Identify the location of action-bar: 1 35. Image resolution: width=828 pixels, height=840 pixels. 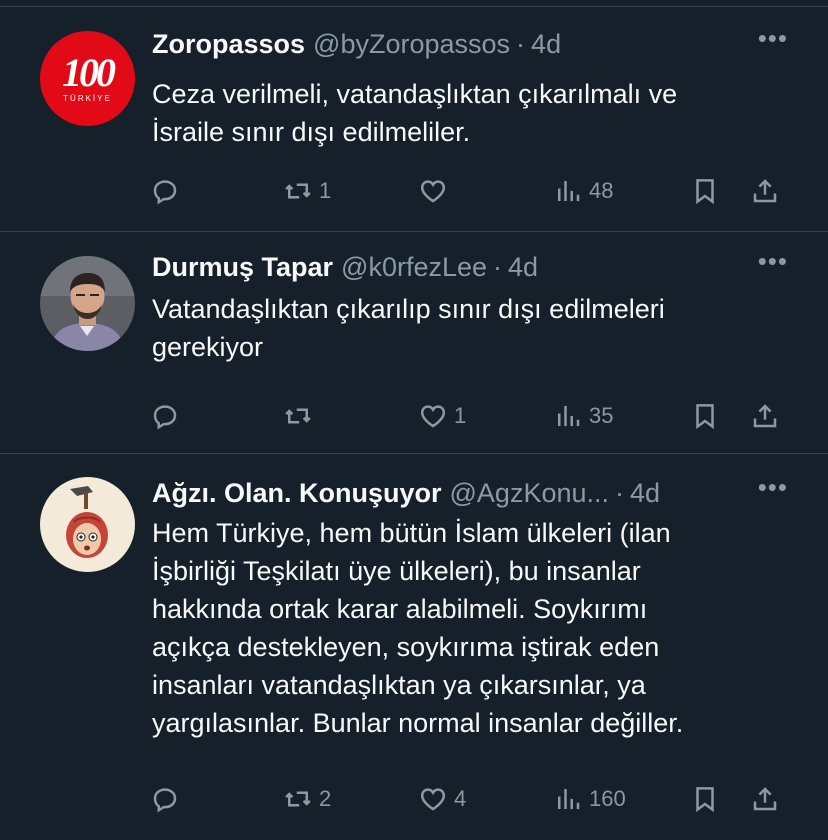
(469, 416).